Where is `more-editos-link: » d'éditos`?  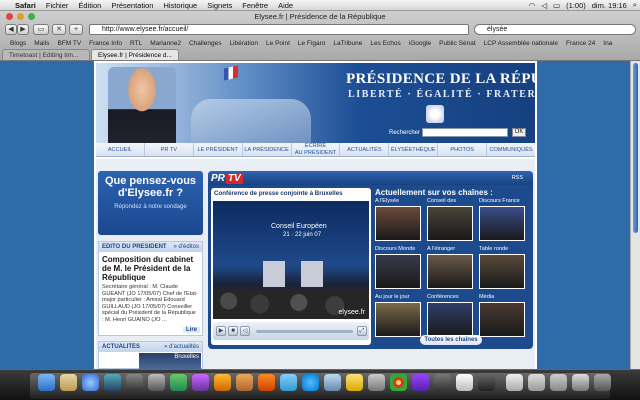 more-editos-link: » d'éditos is located at coordinates (187, 247).